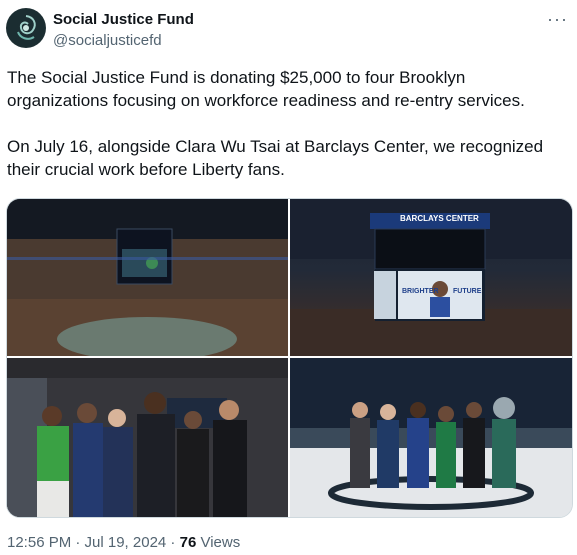 The height and width of the screenshot is (555, 577). I want to click on screen-text-left: BRIGHTER, so click(420, 291).